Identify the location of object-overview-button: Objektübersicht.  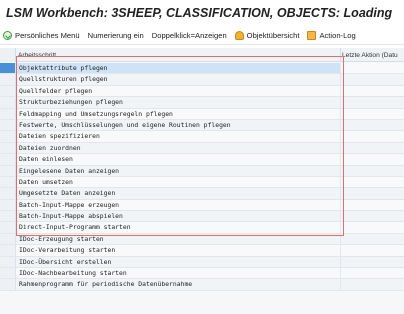
(267, 35).